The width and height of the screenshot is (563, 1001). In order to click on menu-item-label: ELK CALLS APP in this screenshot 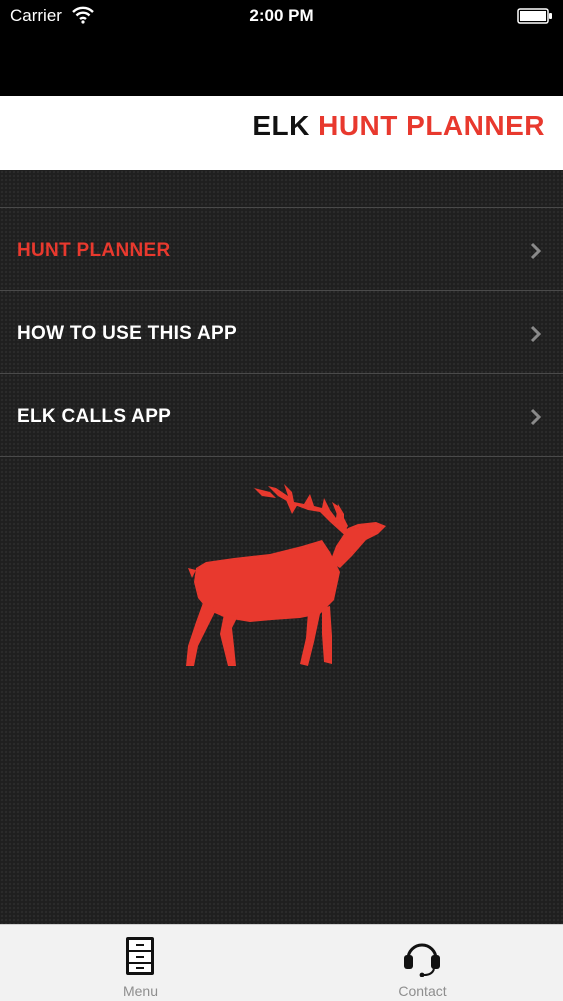, I will do `click(94, 416)`.